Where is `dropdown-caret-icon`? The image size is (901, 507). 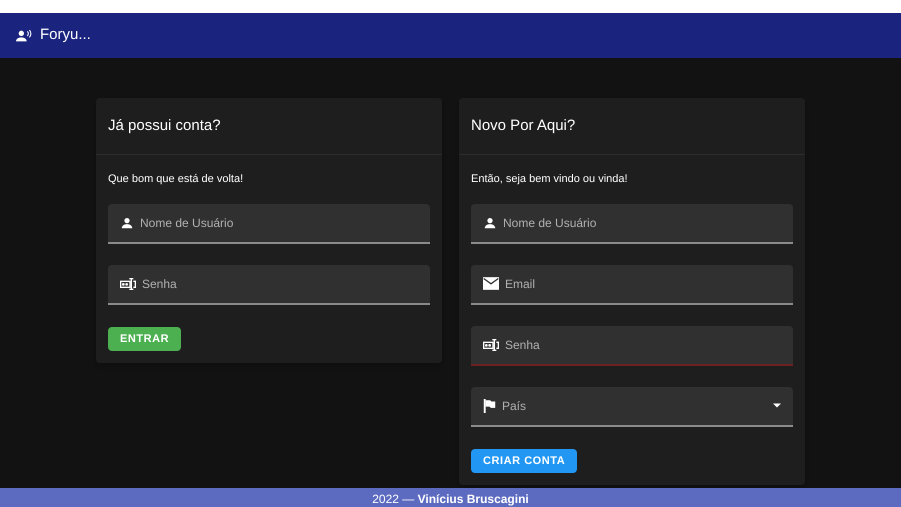
dropdown-caret-icon is located at coordinates (777, 405).